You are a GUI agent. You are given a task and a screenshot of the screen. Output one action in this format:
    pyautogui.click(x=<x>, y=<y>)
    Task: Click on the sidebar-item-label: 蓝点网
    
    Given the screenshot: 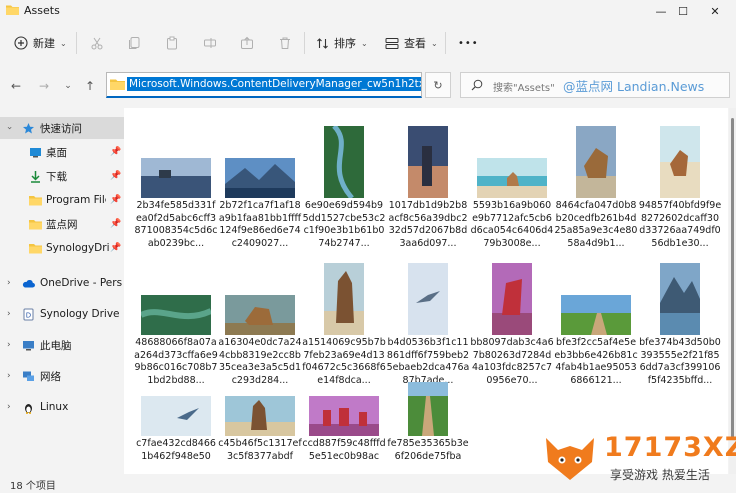 What is the action you would take?
    pyautogui.click(x=62, y=224)
    